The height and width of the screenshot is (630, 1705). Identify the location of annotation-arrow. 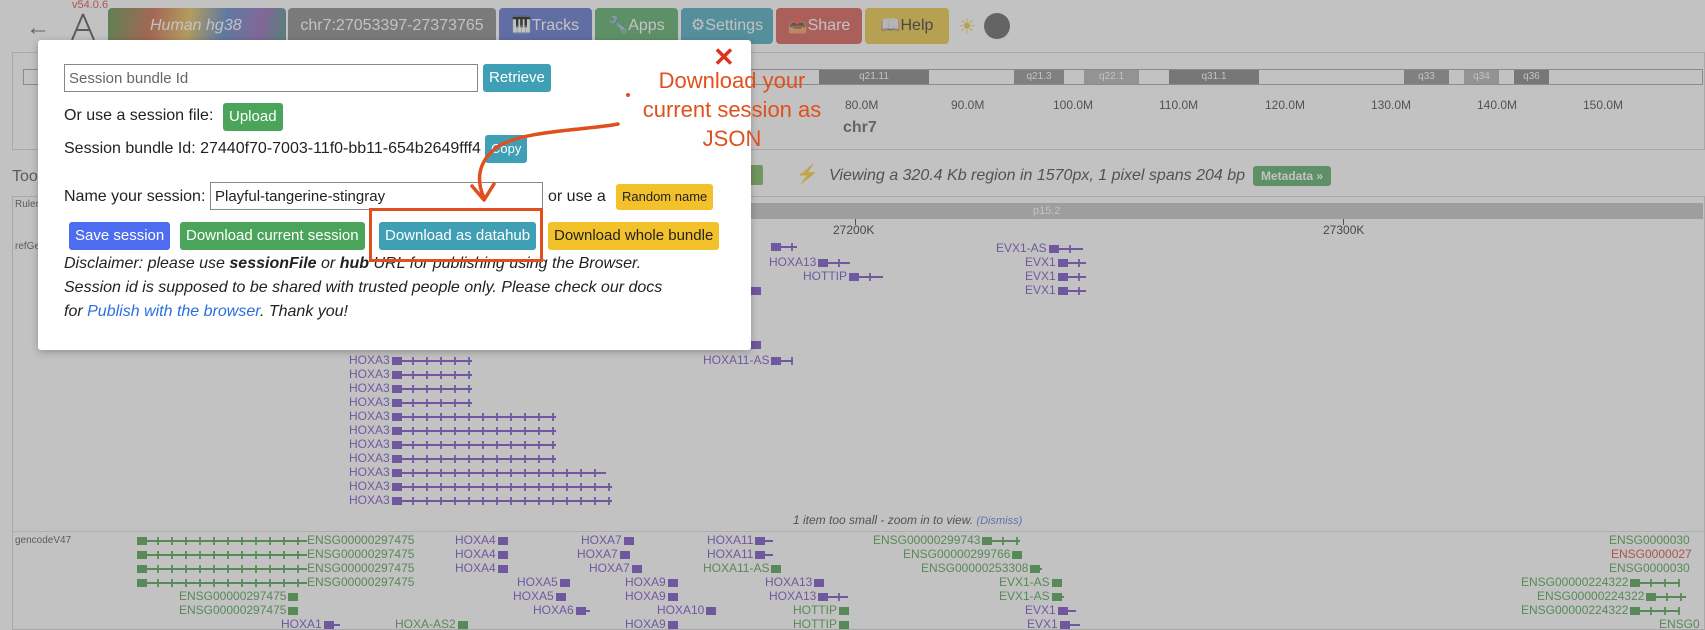
(545, 162).